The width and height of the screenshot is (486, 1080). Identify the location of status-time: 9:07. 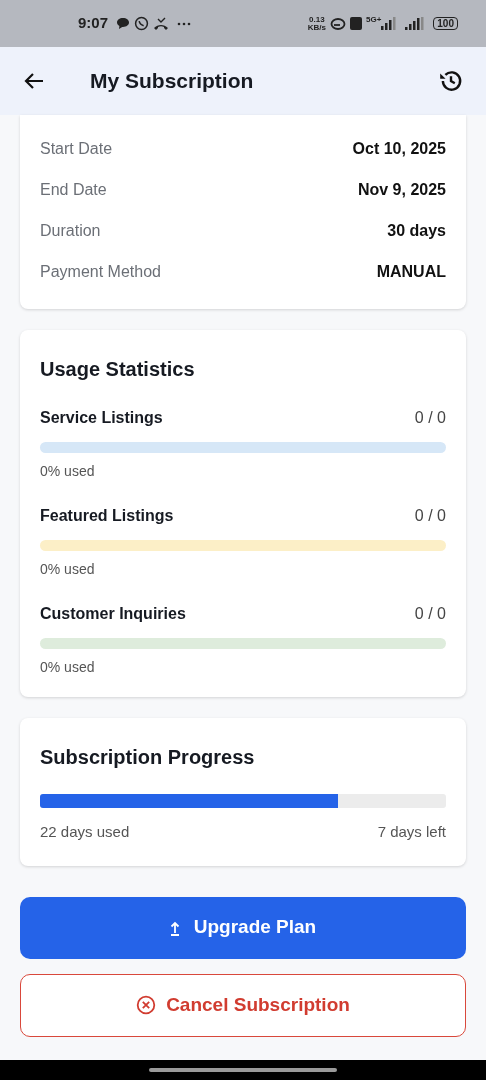
(93, 23).